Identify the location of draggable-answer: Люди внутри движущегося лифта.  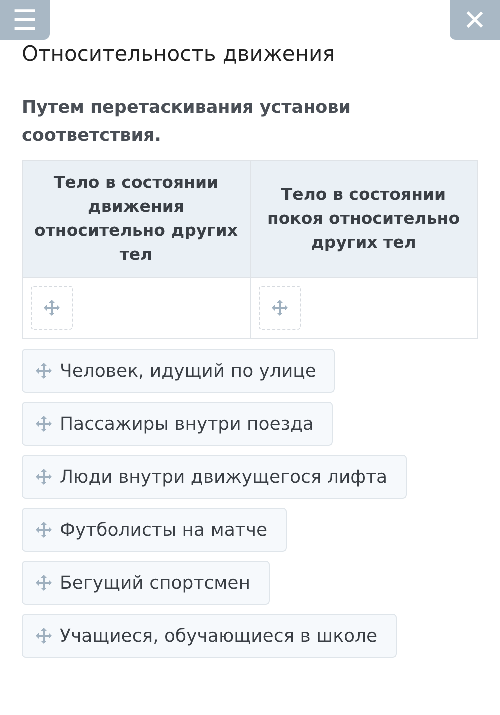
(214, 477).